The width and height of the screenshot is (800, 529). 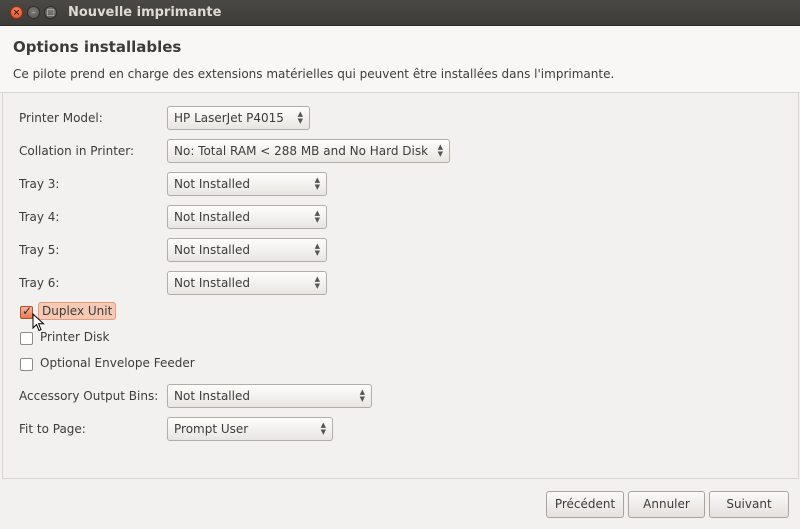 I want to click on tray5-value: Not Installed, so click(x=212, y=250).